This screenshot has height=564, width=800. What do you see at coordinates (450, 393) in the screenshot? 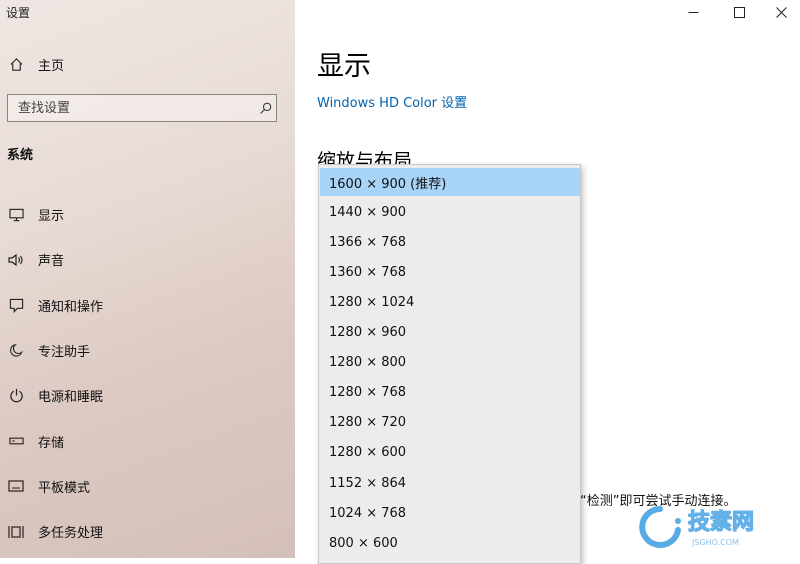
I see `resolution-option: 1280 × 768` at bounding box center [450, 393].